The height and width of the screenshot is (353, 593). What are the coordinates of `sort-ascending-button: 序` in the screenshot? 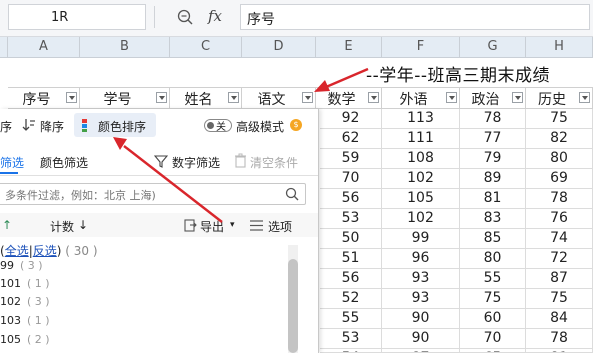 It's located at (6, 126).